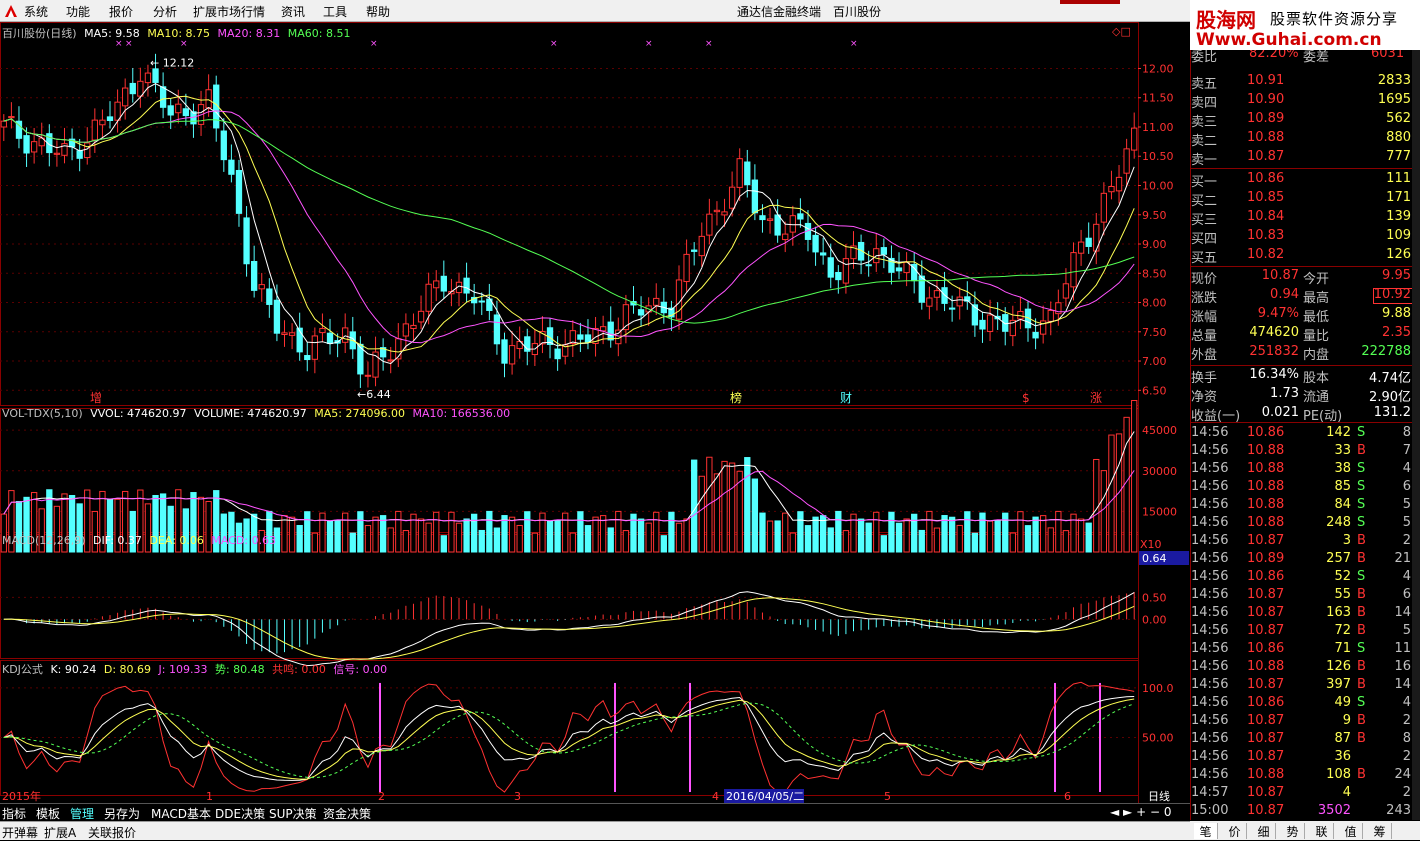 The height and width of the screenshot is (841, 1420). Describe the element at coordinates (1346, 540) in the screenshot. I see `tick-volume: 3` at that location.